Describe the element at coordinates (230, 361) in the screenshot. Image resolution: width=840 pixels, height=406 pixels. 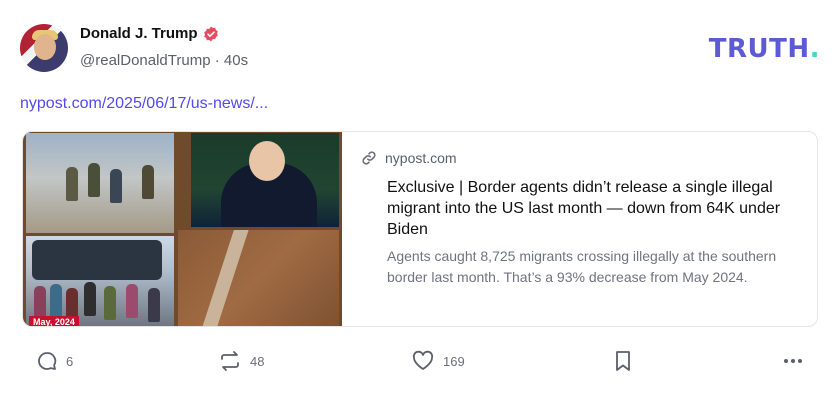
I see `retruth-icon` at that location.